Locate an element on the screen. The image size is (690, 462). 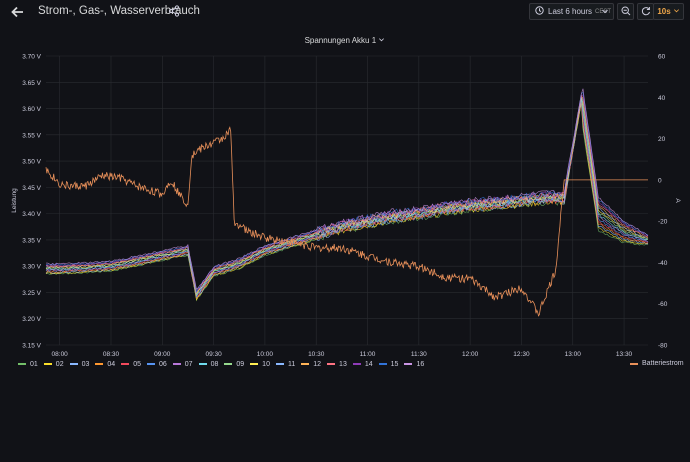
legend: 01 02 03 04 05 06 07 08 09 10 11 12 13 14 15 16 is located at coordinates (224, 366).